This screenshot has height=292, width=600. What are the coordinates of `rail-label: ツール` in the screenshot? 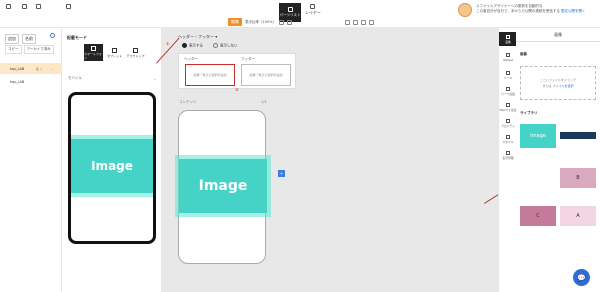 It's located at (508, 77).